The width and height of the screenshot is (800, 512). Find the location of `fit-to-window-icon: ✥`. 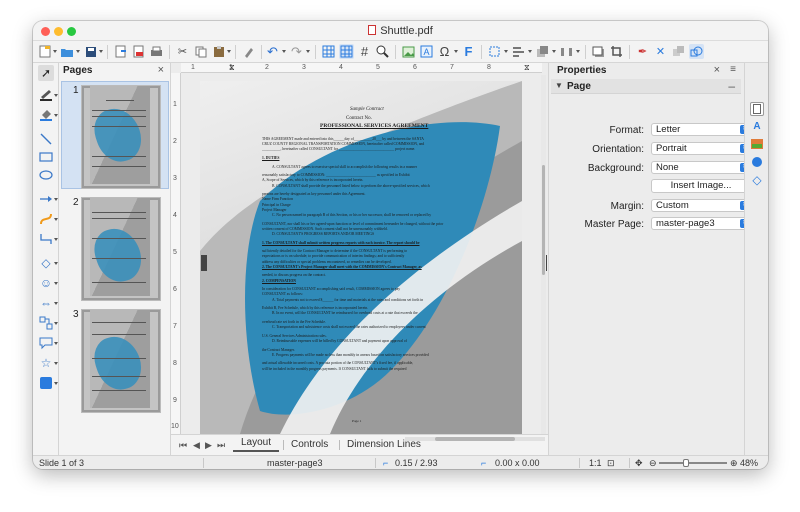

fit-to-window-icon: ✥ is located at coordinates (639, 463).